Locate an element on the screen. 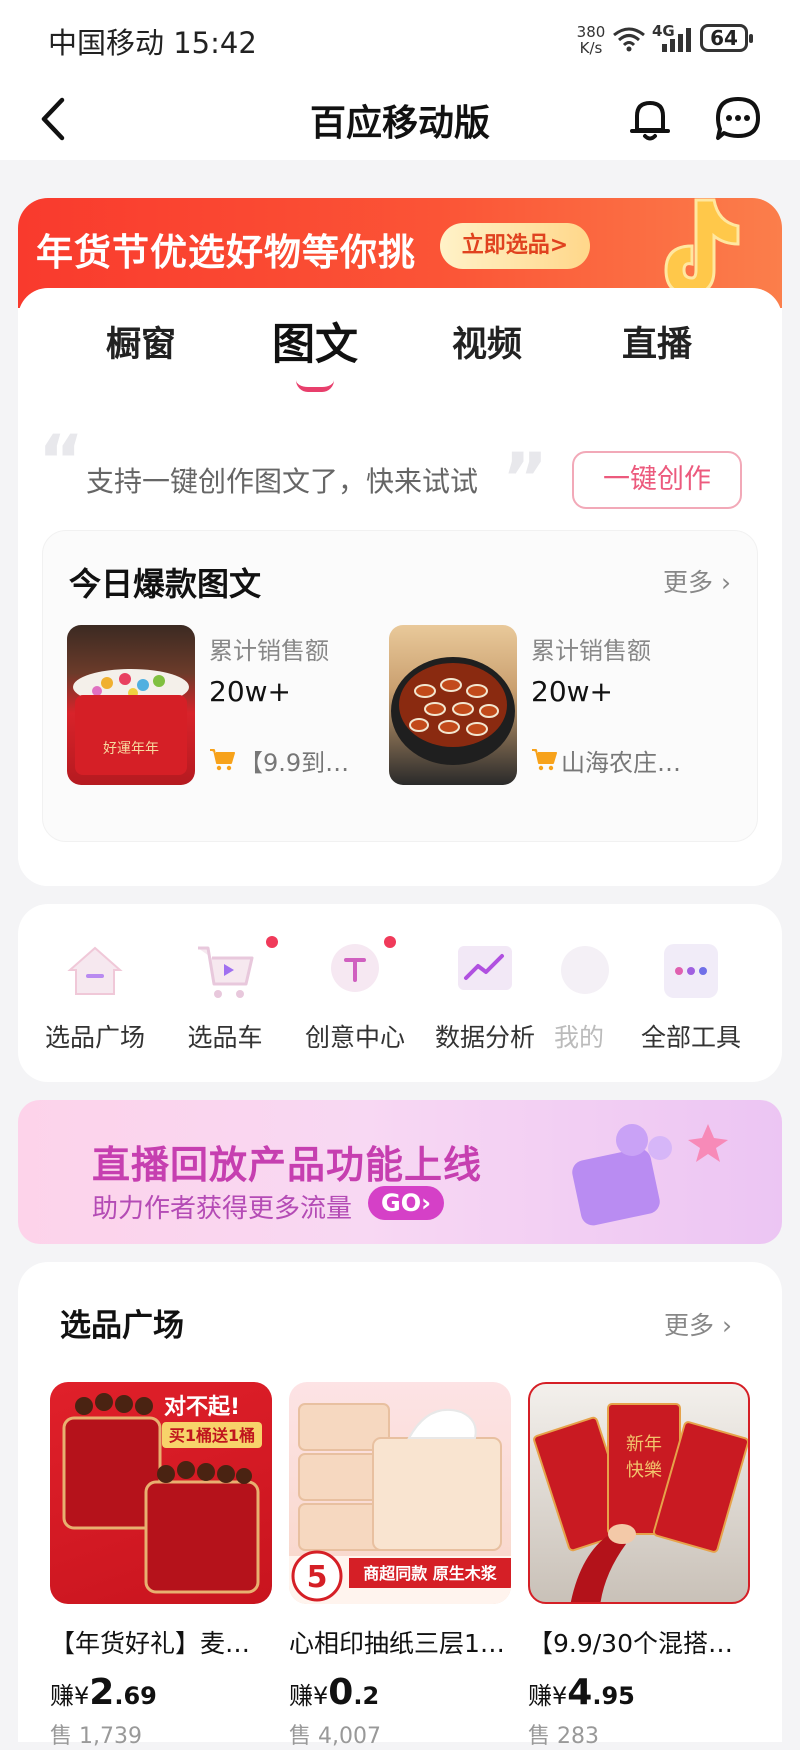 The height and width of the screenshot is (1750, 800). tool-label: 全部工具 is located at coordinates (690, 1037).